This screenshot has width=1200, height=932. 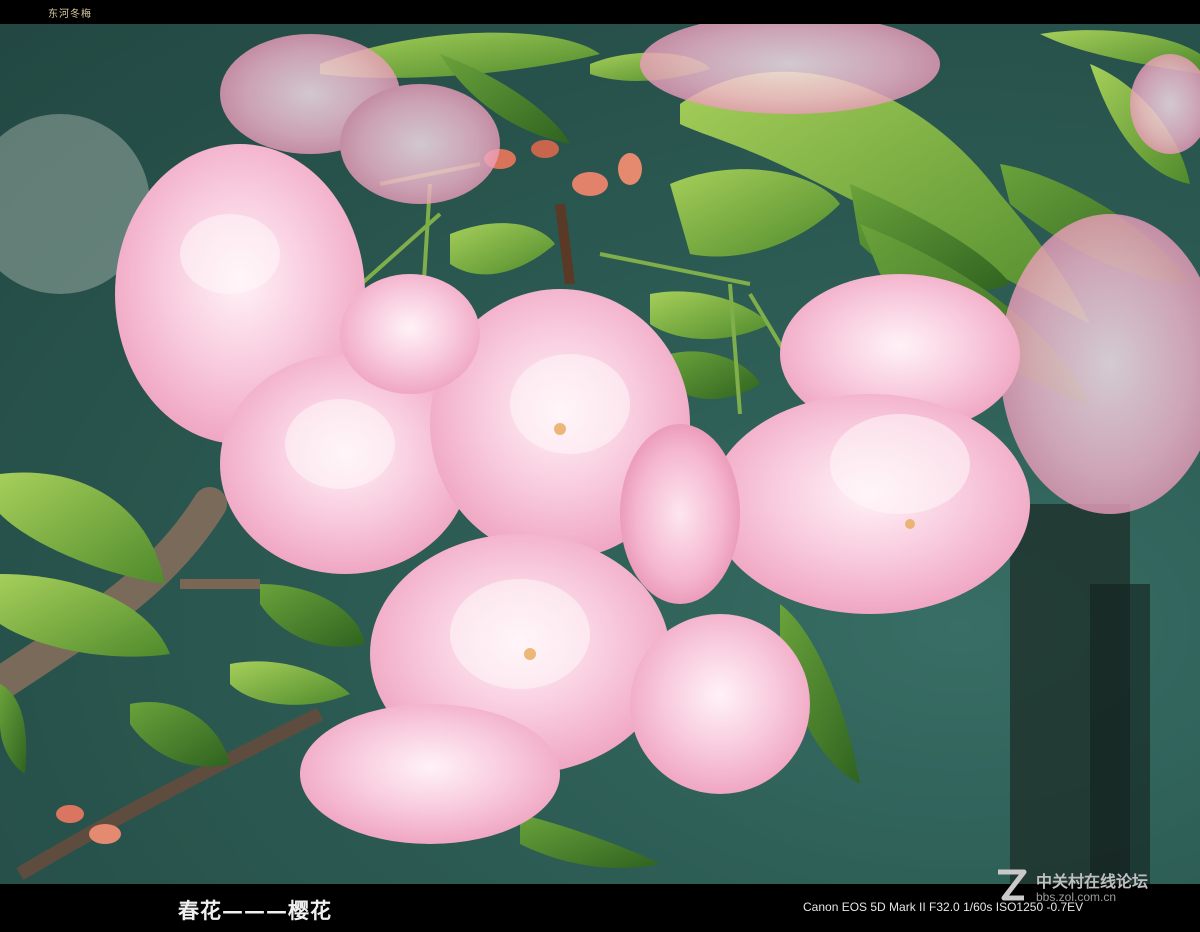 I want to click on photo-caption: 春花———樱花, so click(x=255, y=910).